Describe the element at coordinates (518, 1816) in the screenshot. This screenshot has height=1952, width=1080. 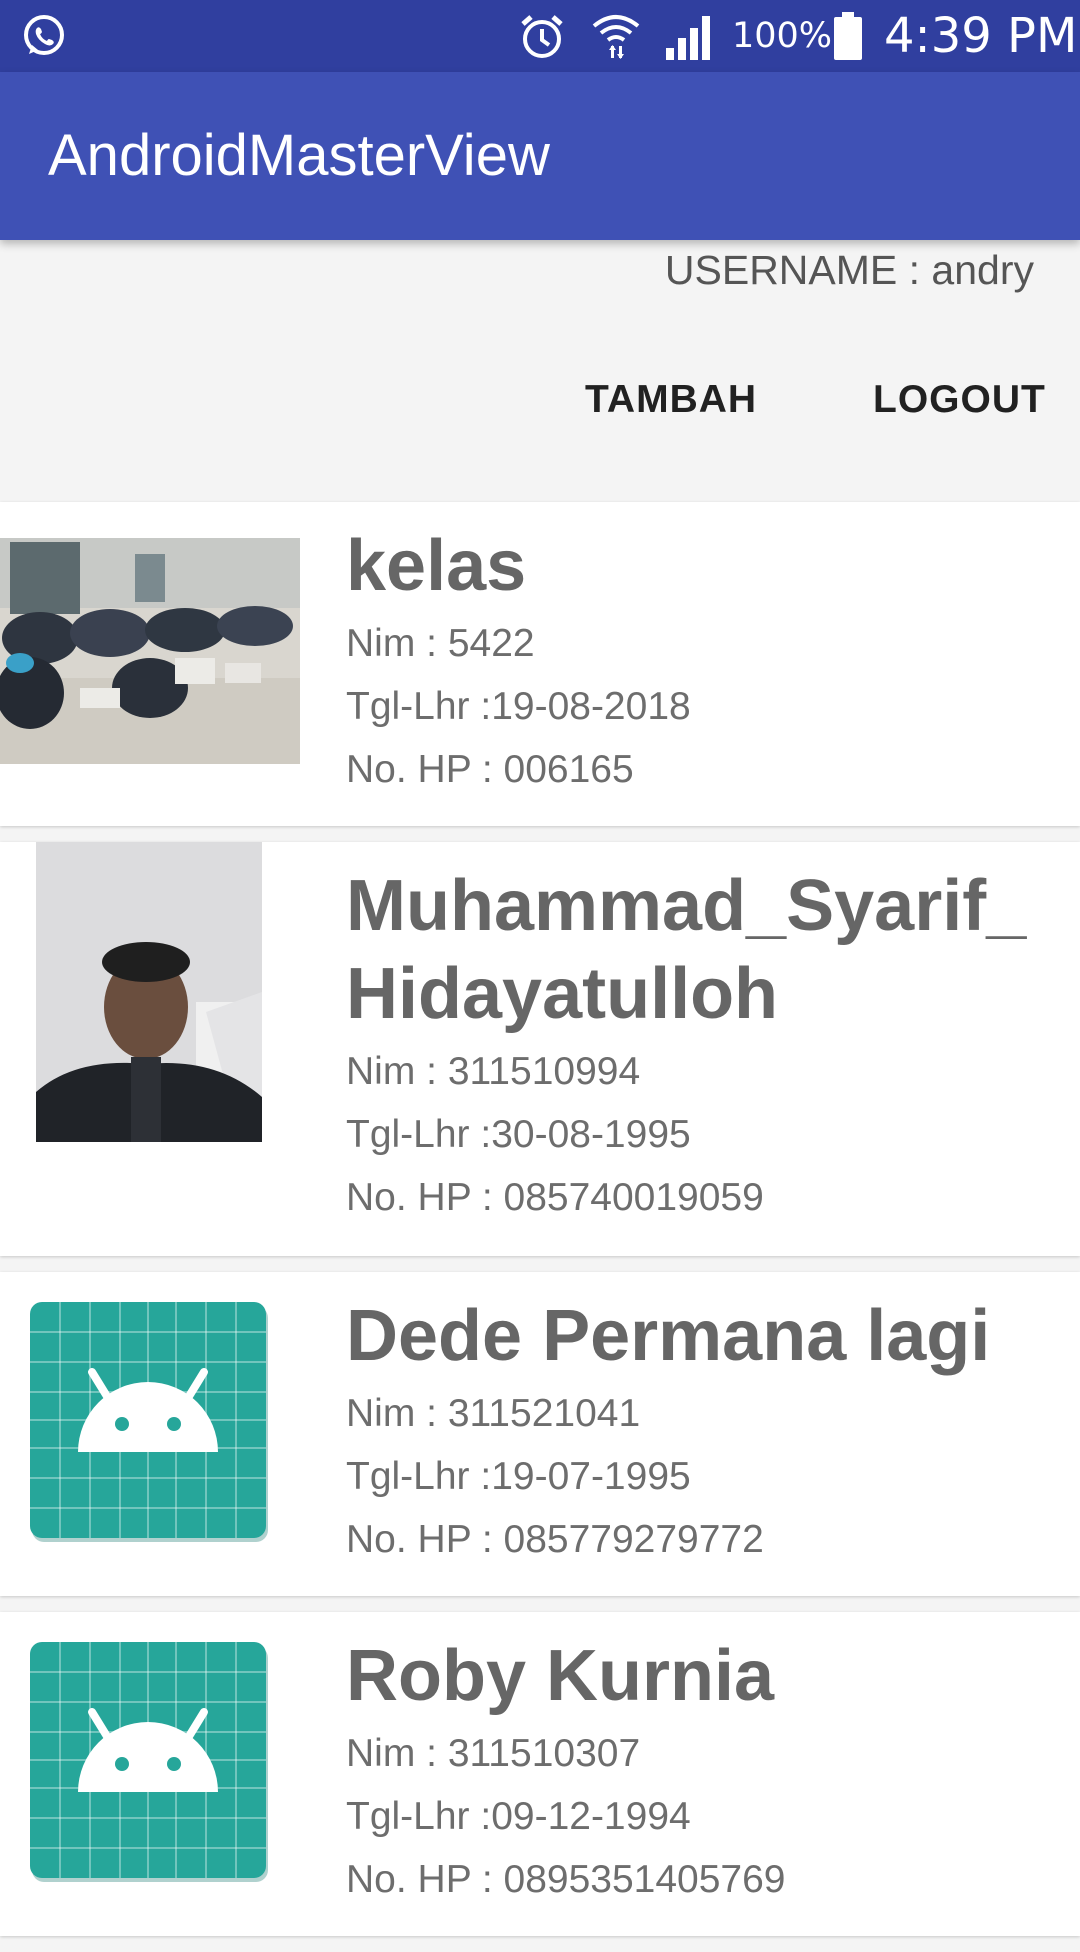
I see `student-birthdate: Tgl-Lhr :09-12-1994` at that location.